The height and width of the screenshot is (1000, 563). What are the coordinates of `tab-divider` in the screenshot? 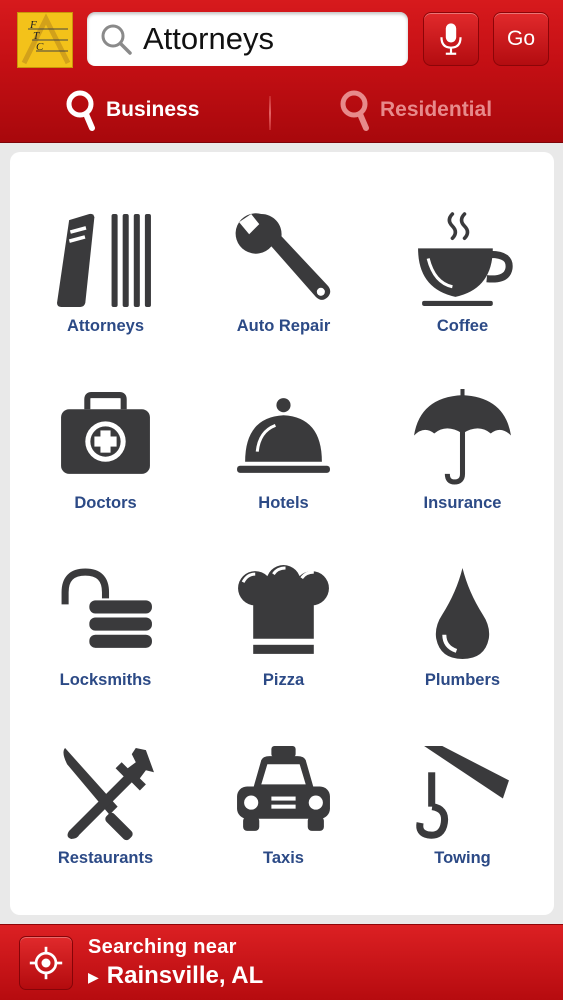 It's located at (270, 113).